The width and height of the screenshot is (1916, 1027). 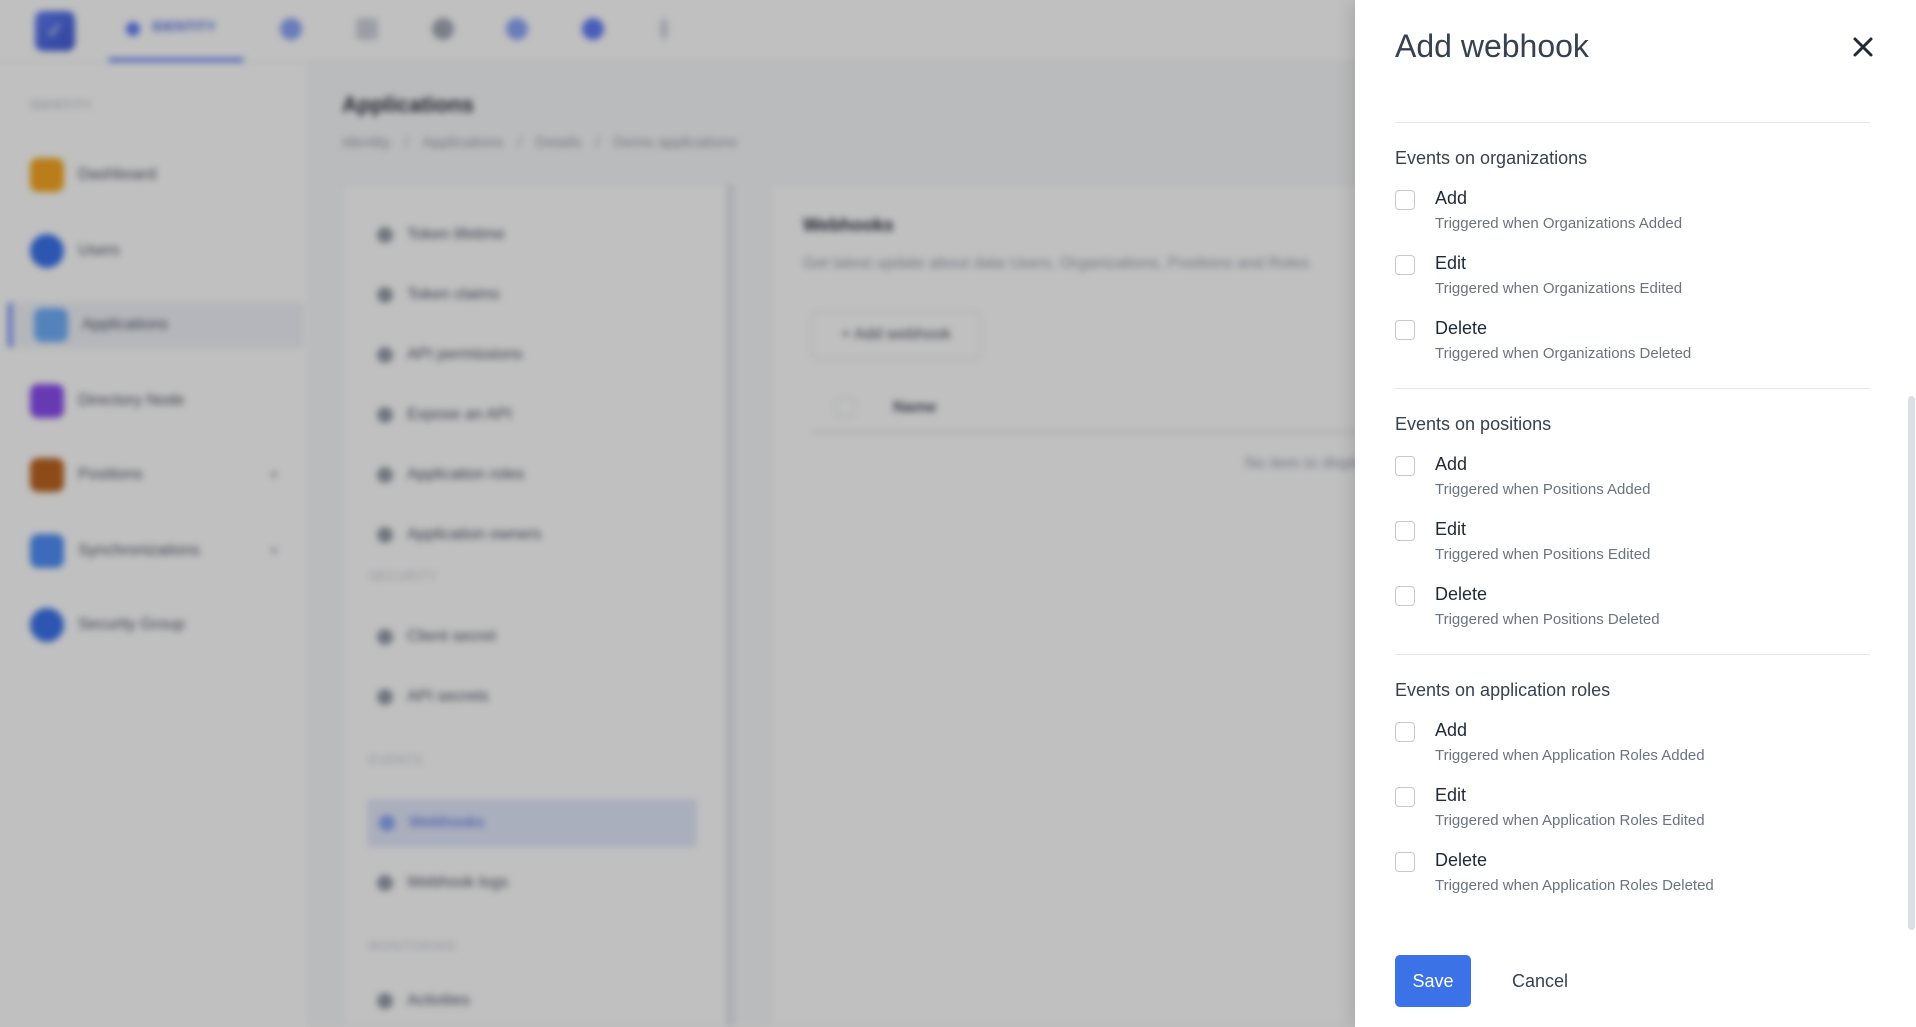 What do you see at coordinates (1543, 554) in the screenshot?
I see `option-description: Triggered when Positions Edited` at bounding box center [1543, 554].